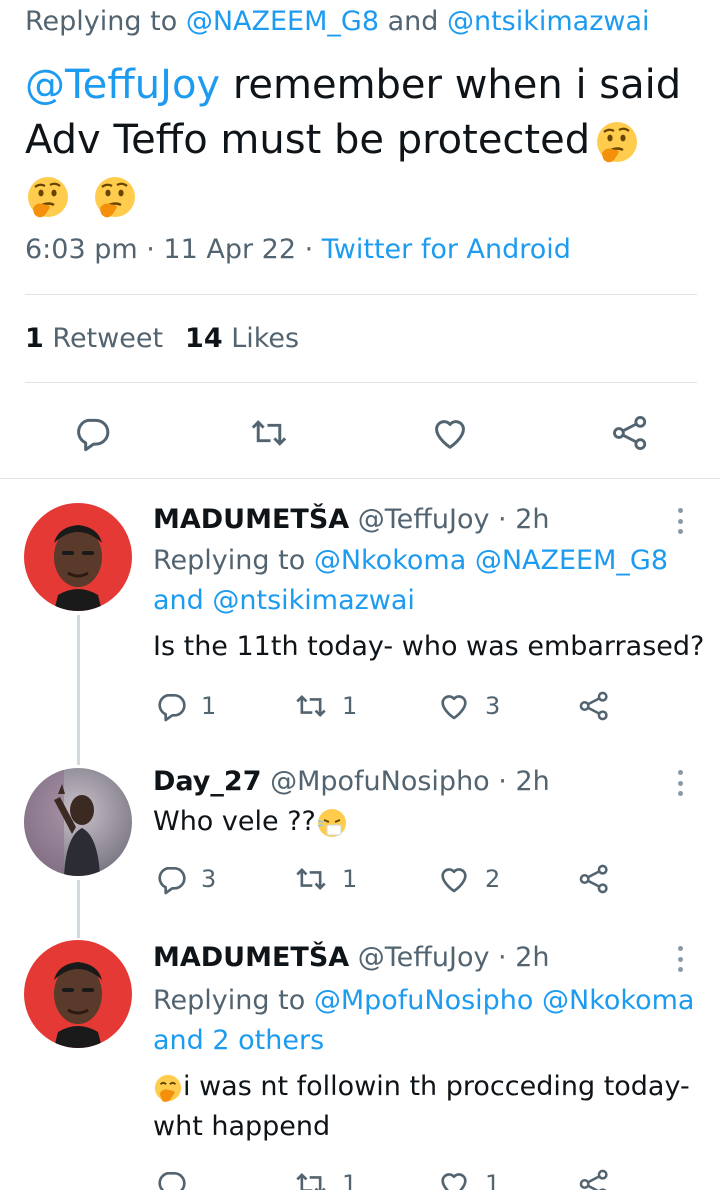 Image resolution: width=720 pixels, height=1190 pixels. I want to click on replying-users-link: and @ntsikimazwai, so click(284, 600).